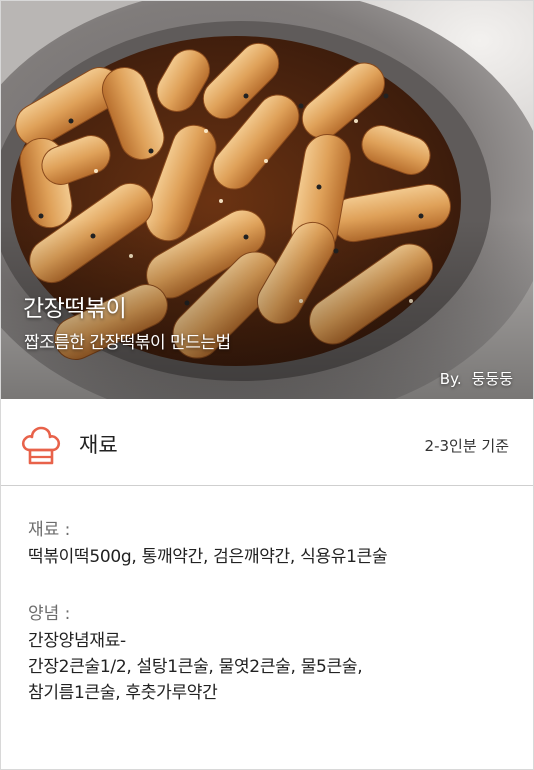  Describe the element at coordinates (49, 614) in the screenshot. I see `sauce-label: 양념 :` at that location.